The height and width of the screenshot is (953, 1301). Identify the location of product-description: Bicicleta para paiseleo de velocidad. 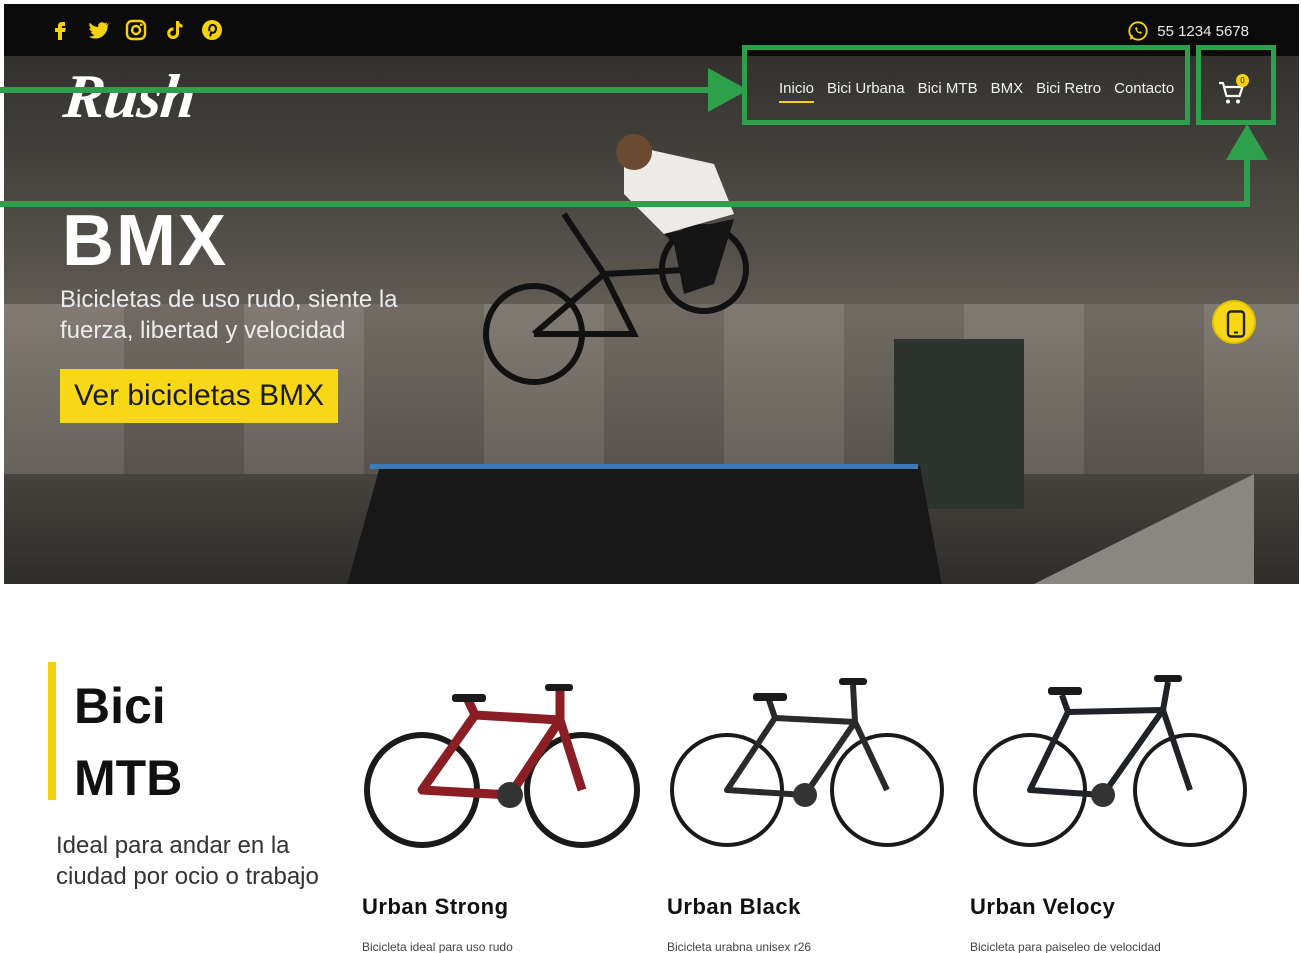
(1065, 946).